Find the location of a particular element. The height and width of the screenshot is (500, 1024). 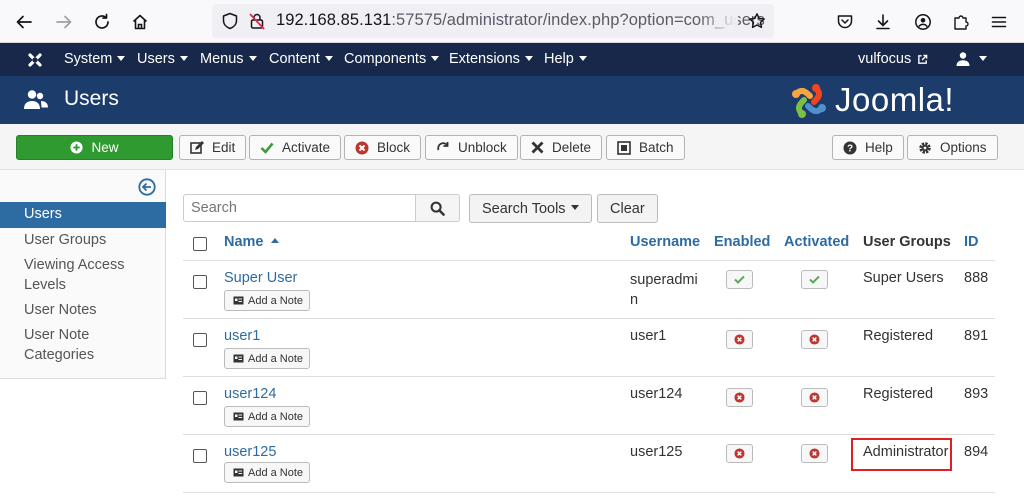

block-button: Block is located at coordinates (383, 147).